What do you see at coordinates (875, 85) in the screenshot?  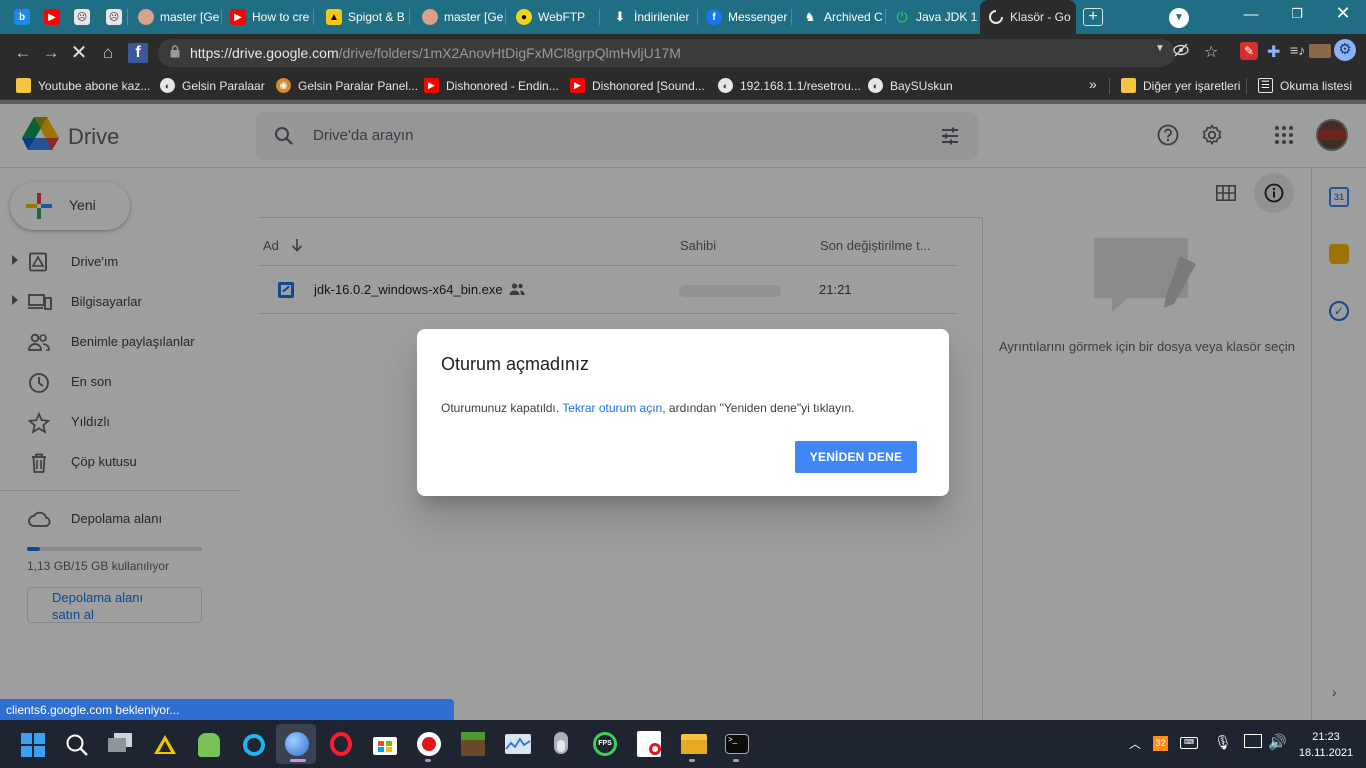 I see `globe-icon: ◐` at bounding box center [875, 85].